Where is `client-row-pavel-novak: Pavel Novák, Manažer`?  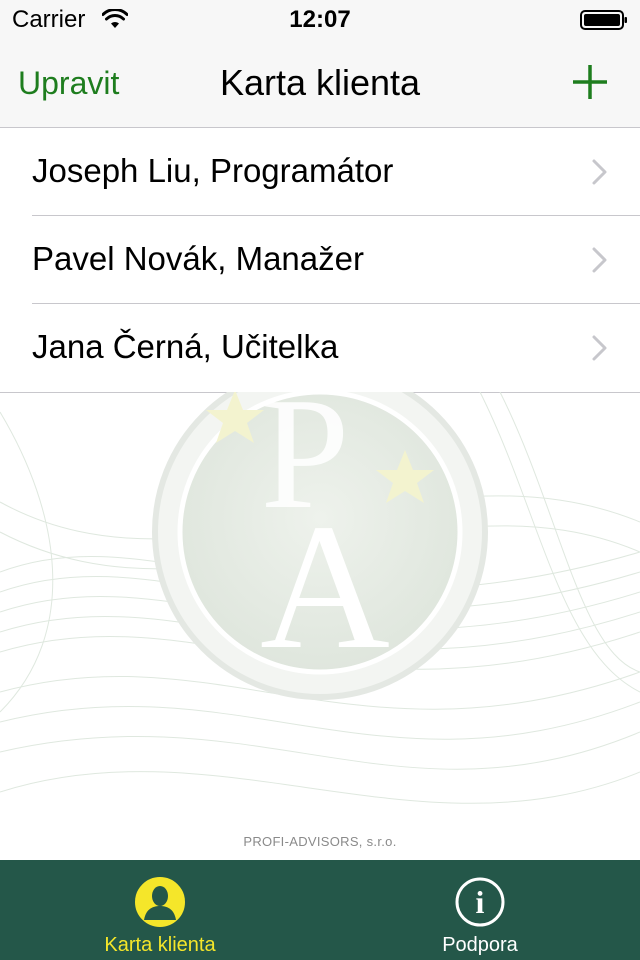
client-row-pavel-novak: Pavel Novák, Manažer is located at coordinates (320, 260).